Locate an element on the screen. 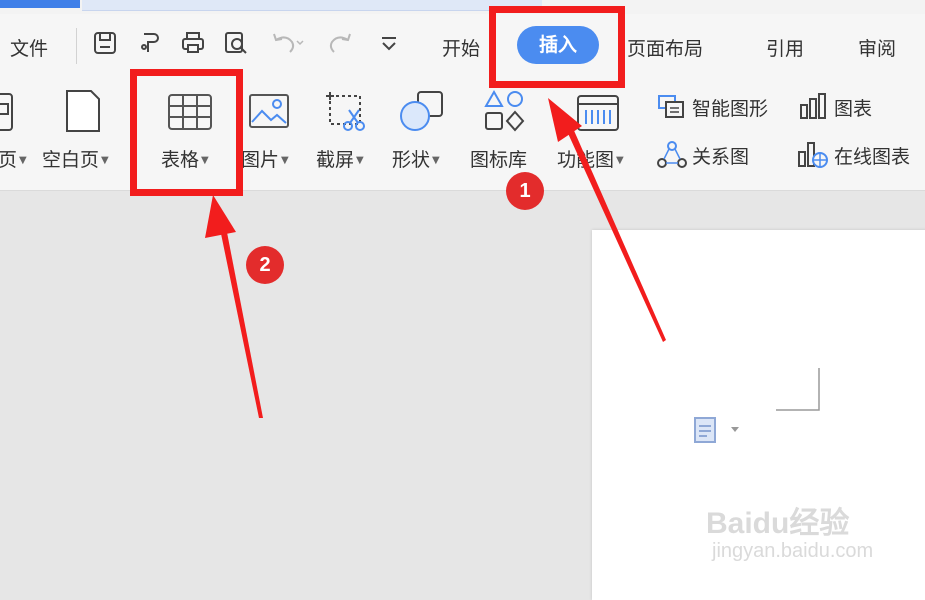 The image size is (925, 600). tab-references: 引用 is located at coordinates (785, 47).